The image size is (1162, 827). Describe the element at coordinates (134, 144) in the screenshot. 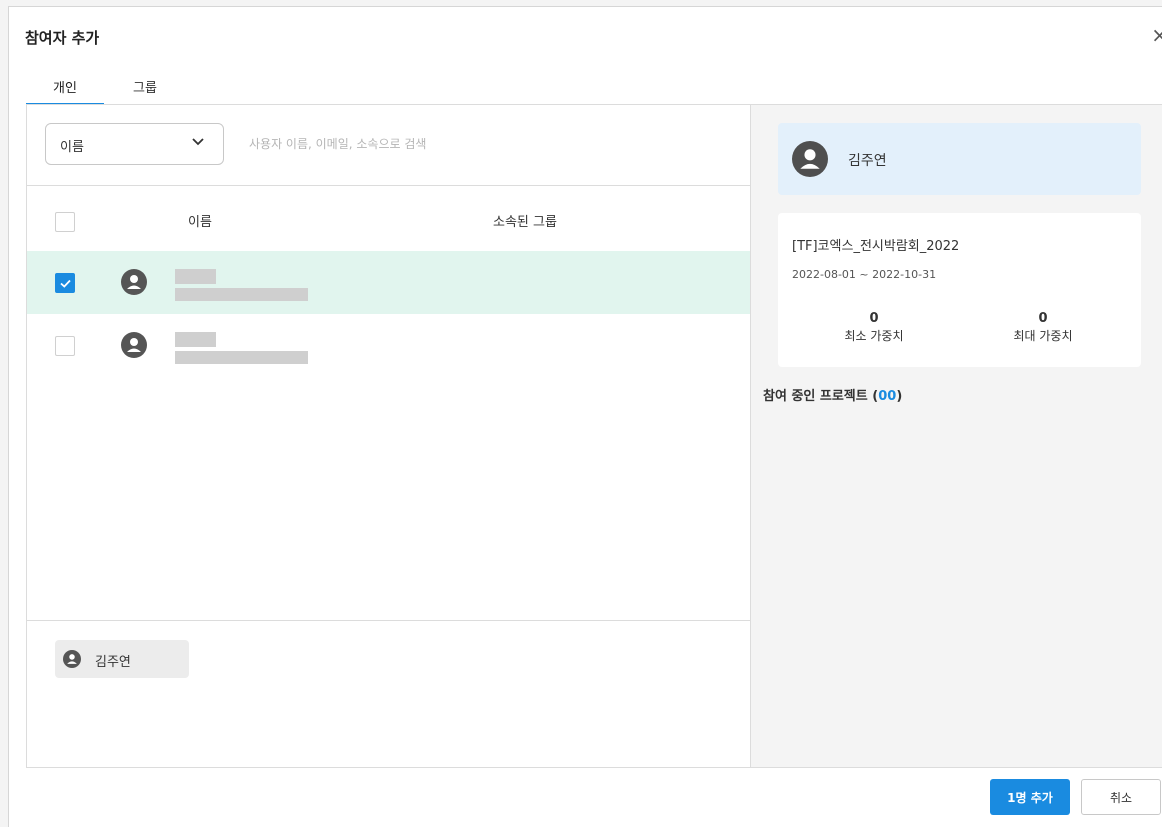

I see `search-field-select: 이름` at that location.